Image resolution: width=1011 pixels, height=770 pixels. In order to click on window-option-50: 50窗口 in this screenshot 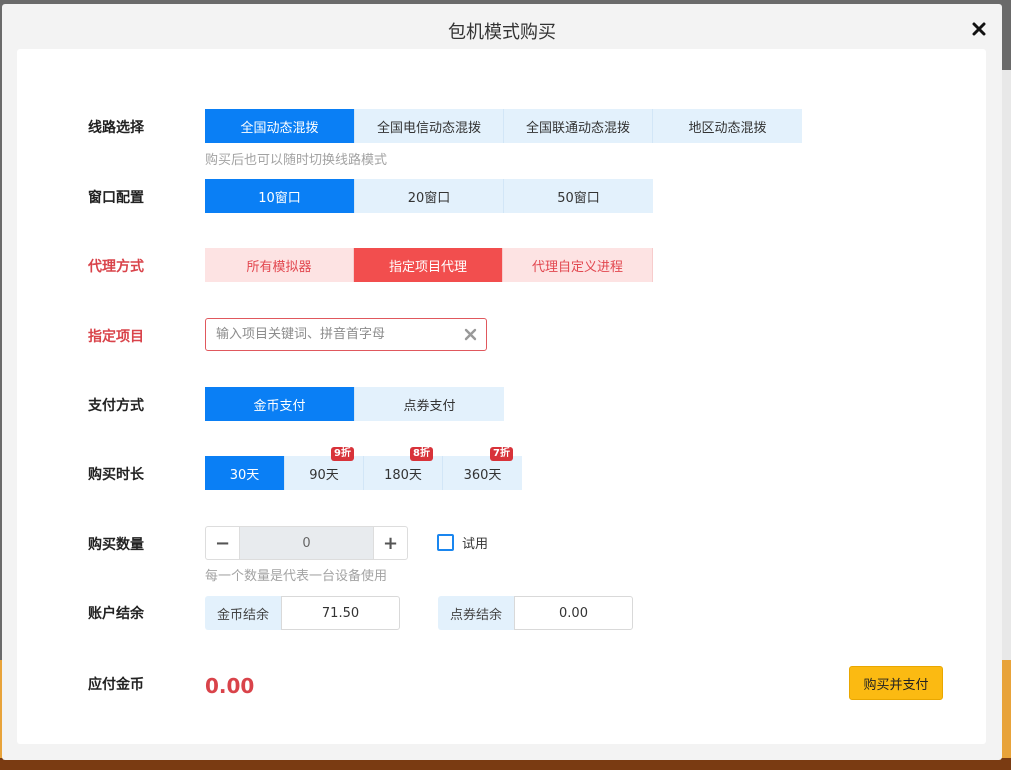, I will do `click(578, 196)`.